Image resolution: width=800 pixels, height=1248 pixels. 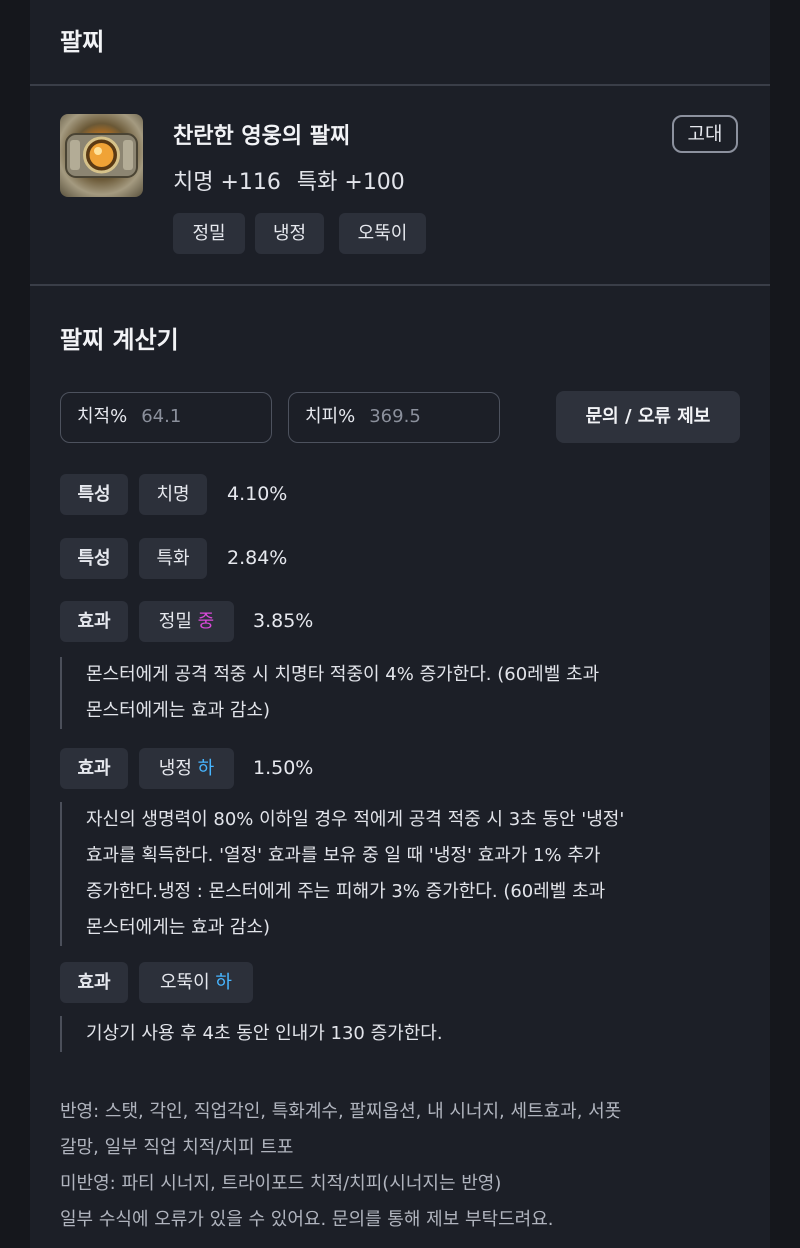 What do you see at coordinates (400, 285) in the screenshot?
I see `item-divider` at bounding box center [400, 285].